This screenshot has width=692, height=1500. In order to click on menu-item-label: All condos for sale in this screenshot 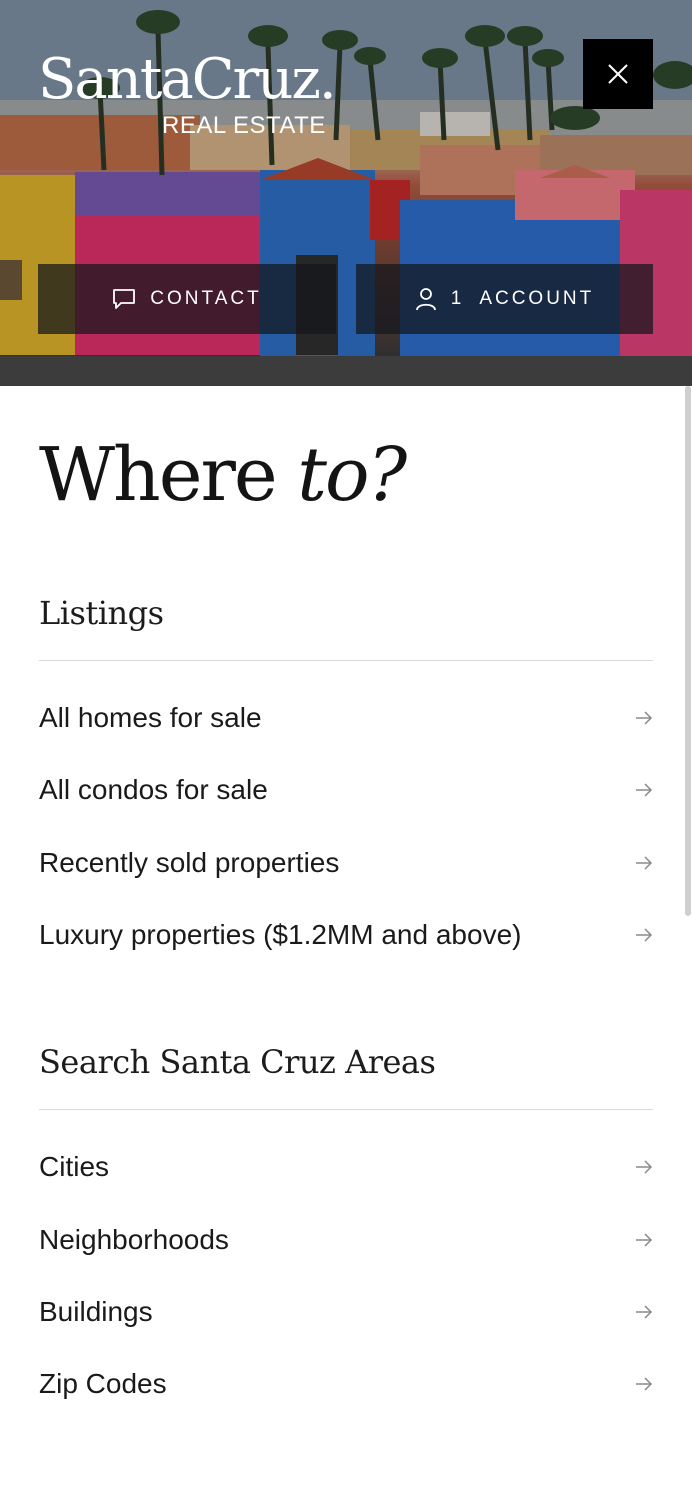, I will do `click(153, 789)`.